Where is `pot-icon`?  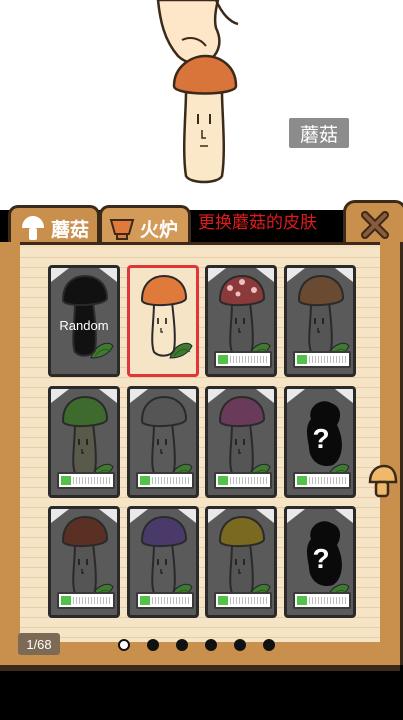 pot-icon is located at coordinates (122, 229).